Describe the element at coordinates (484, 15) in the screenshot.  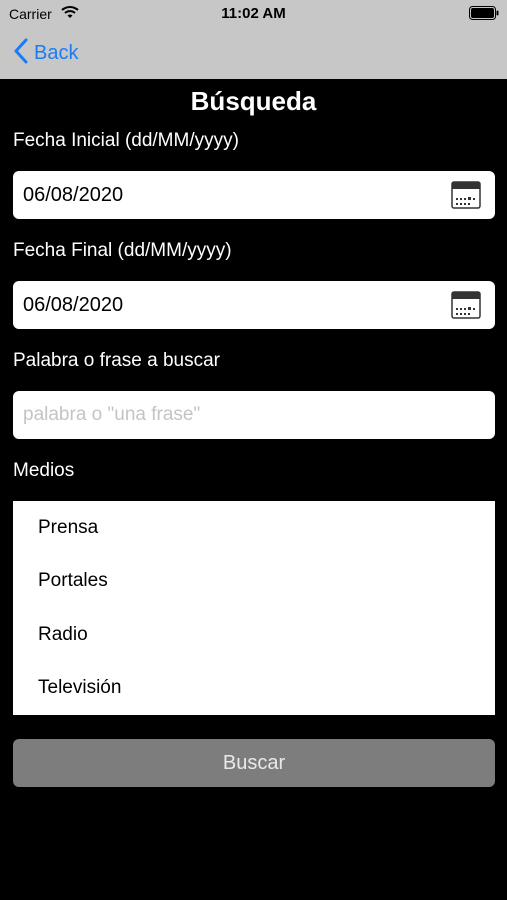
I see `battery-icon` at that location.